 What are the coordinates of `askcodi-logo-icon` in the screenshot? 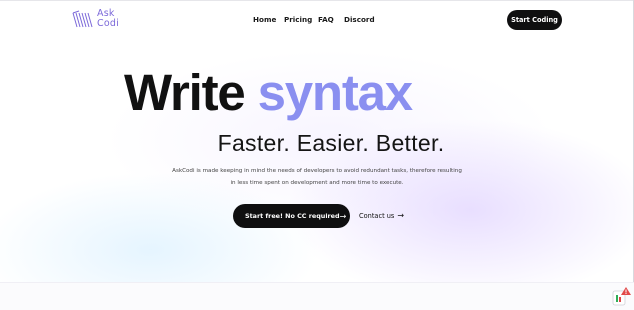 It's located at (82, 19).